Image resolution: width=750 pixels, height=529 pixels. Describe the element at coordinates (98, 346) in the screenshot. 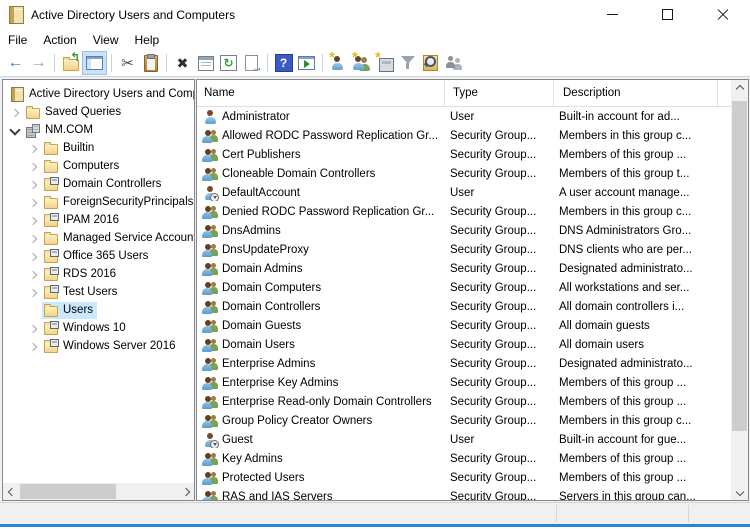

I see `tree-item-windows-server-2016: Windows Server 2016` at that location.